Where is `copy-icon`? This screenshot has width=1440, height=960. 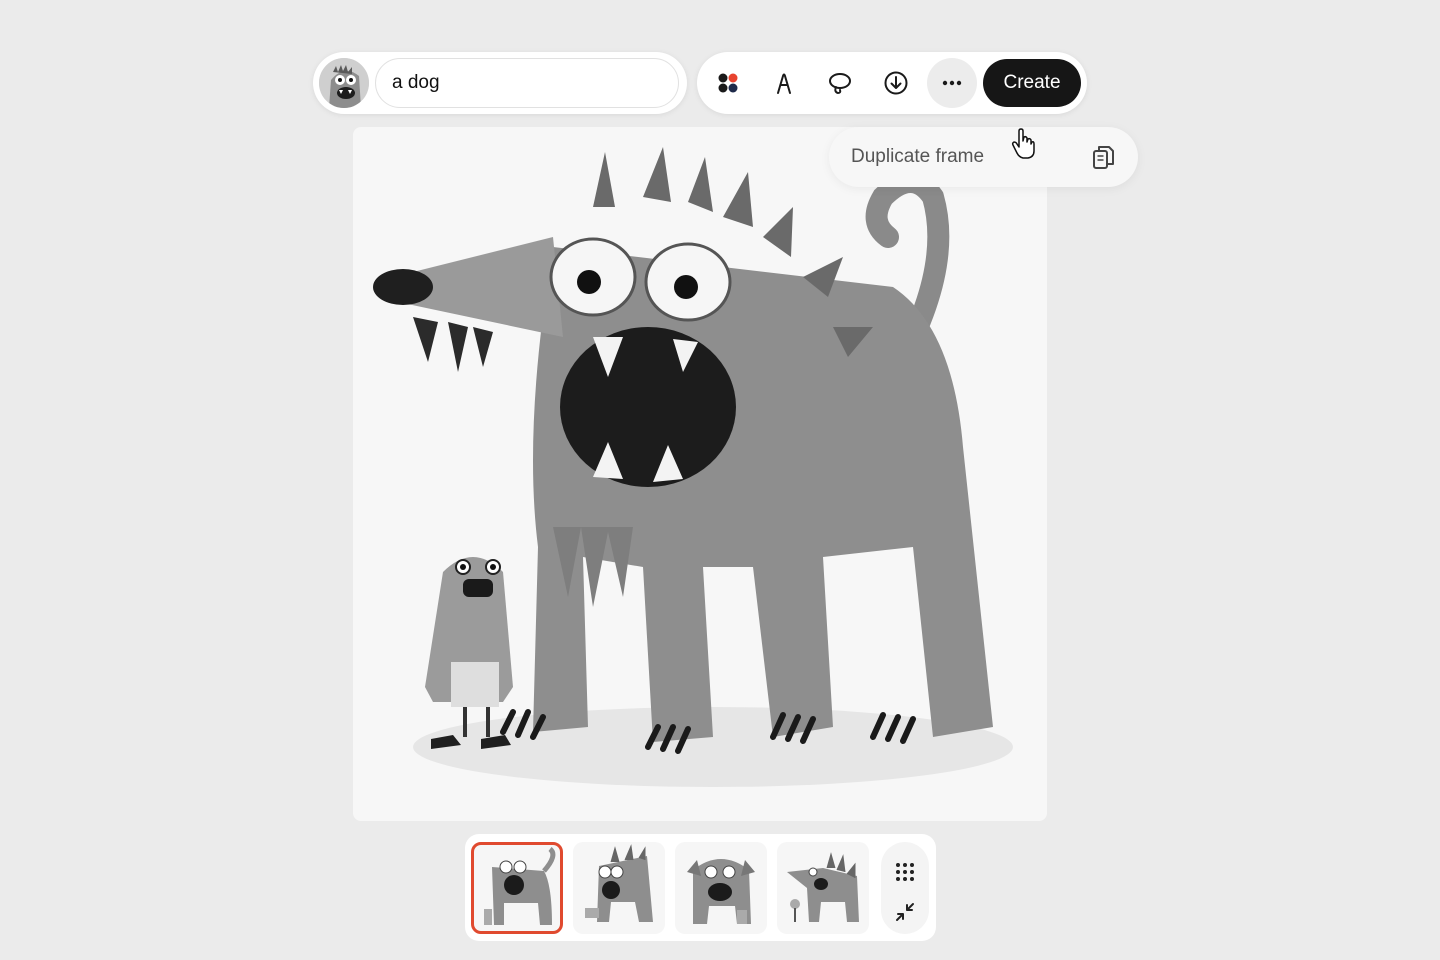
copy-icon is located at coordinates (1103, 159).